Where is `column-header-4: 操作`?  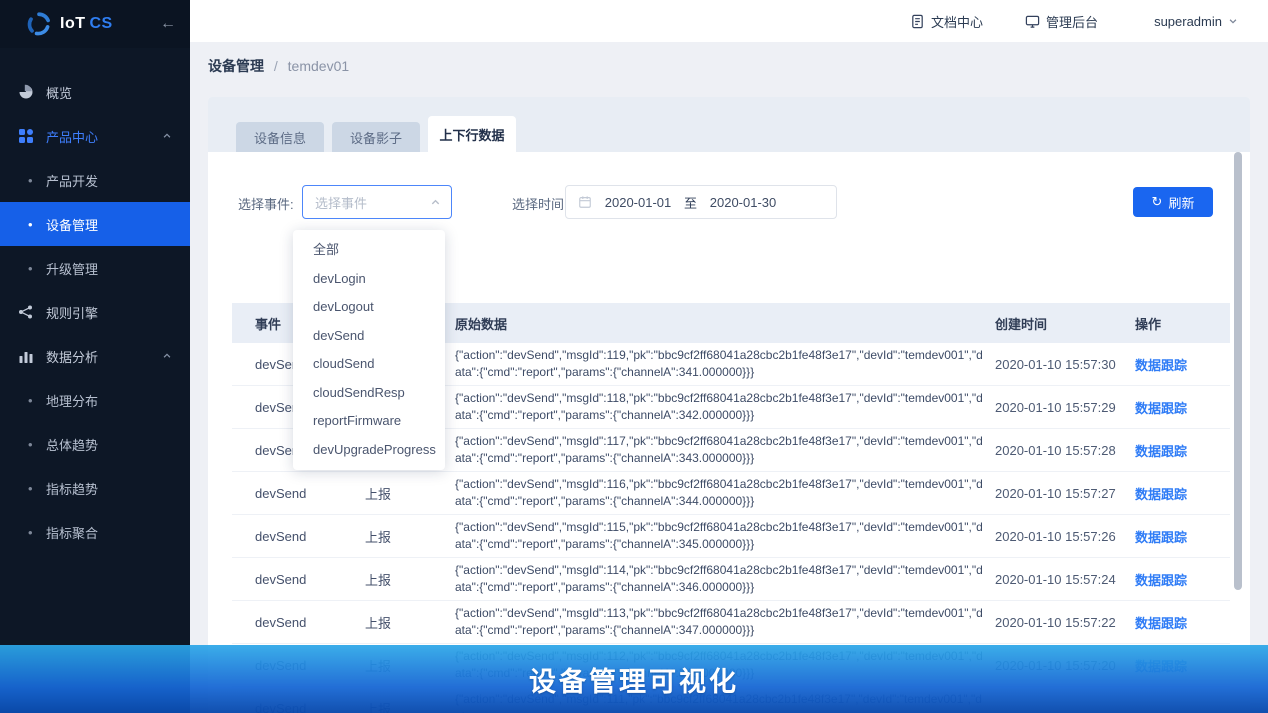
column-header-4: 操作 is located at coordinates (1148, 324).